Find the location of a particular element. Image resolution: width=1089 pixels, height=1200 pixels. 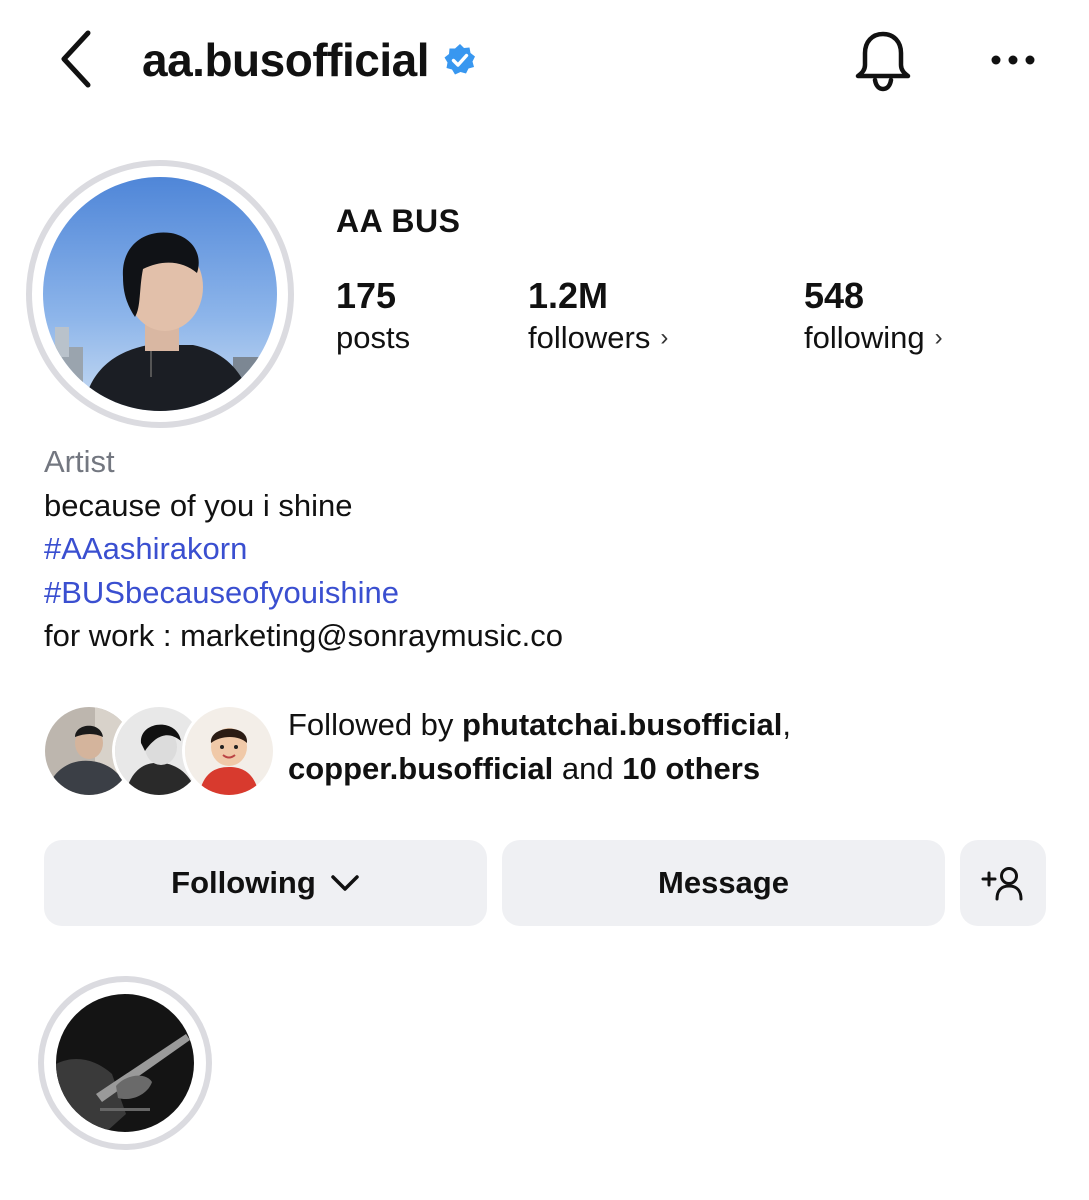

followed-by-prefix: Followed by is located at coordinates (375, 724).